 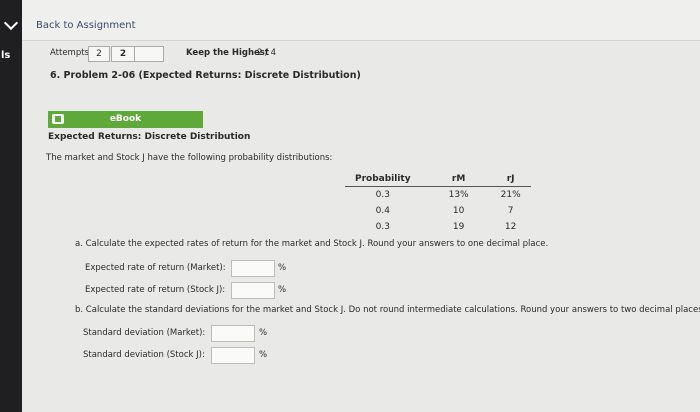 What do you see at coordinates (11, 206) in the screenshot?
I see `left-sidebar: ls` at bounding box center [11, 206].